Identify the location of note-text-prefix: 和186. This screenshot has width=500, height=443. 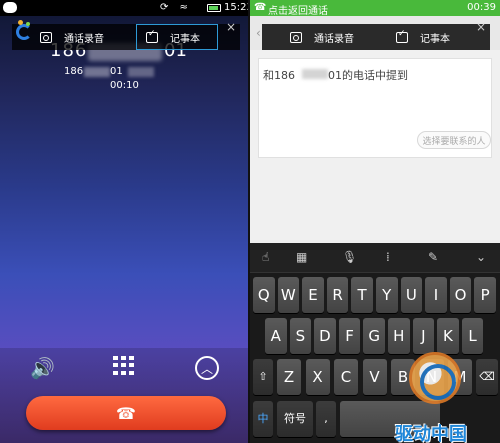
(279, 75).